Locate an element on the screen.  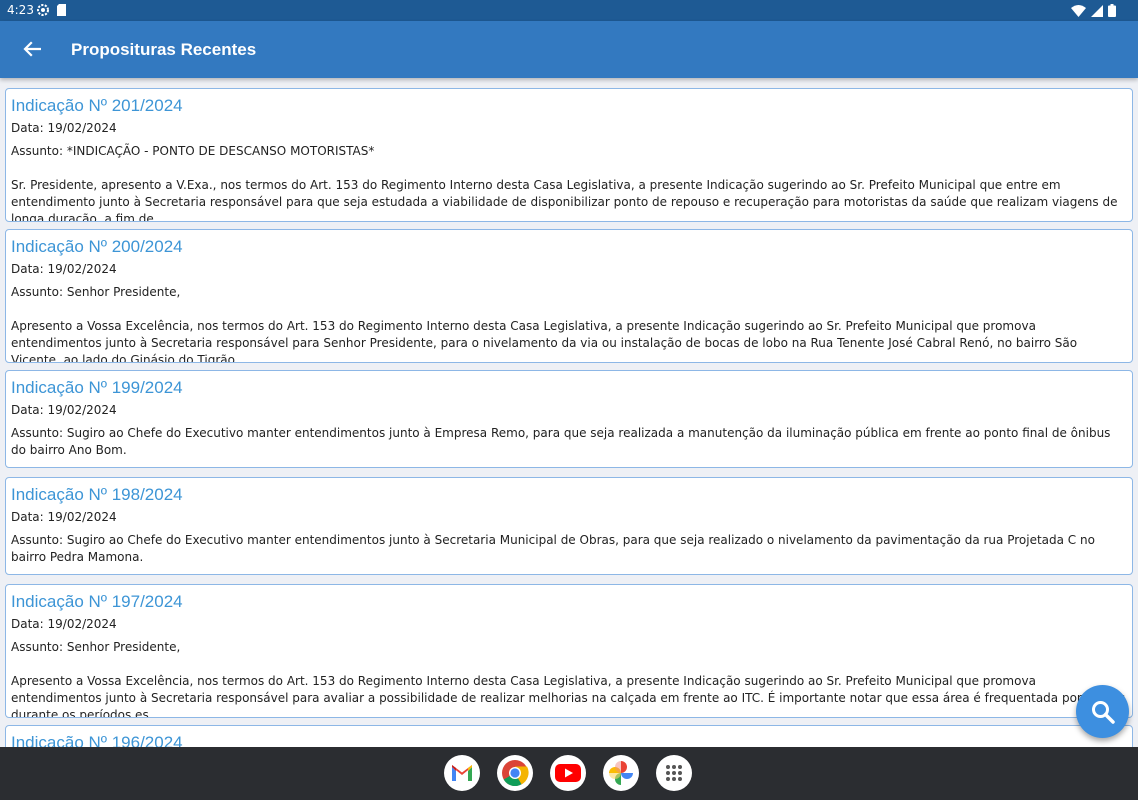
list-item: Indicação Nº 196/2024 is located at coordinates (569, 736).